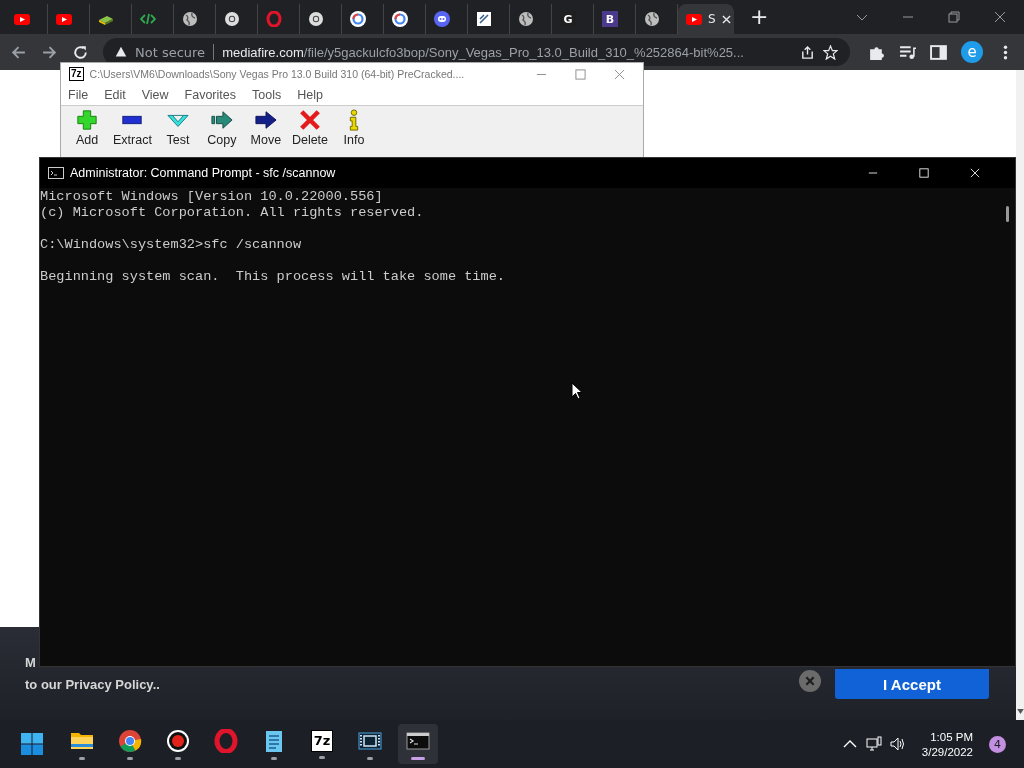 Image resolution: width=1024 pixels, height=768 pixels. I want to click on side-panel-icon, so click(938, 52).